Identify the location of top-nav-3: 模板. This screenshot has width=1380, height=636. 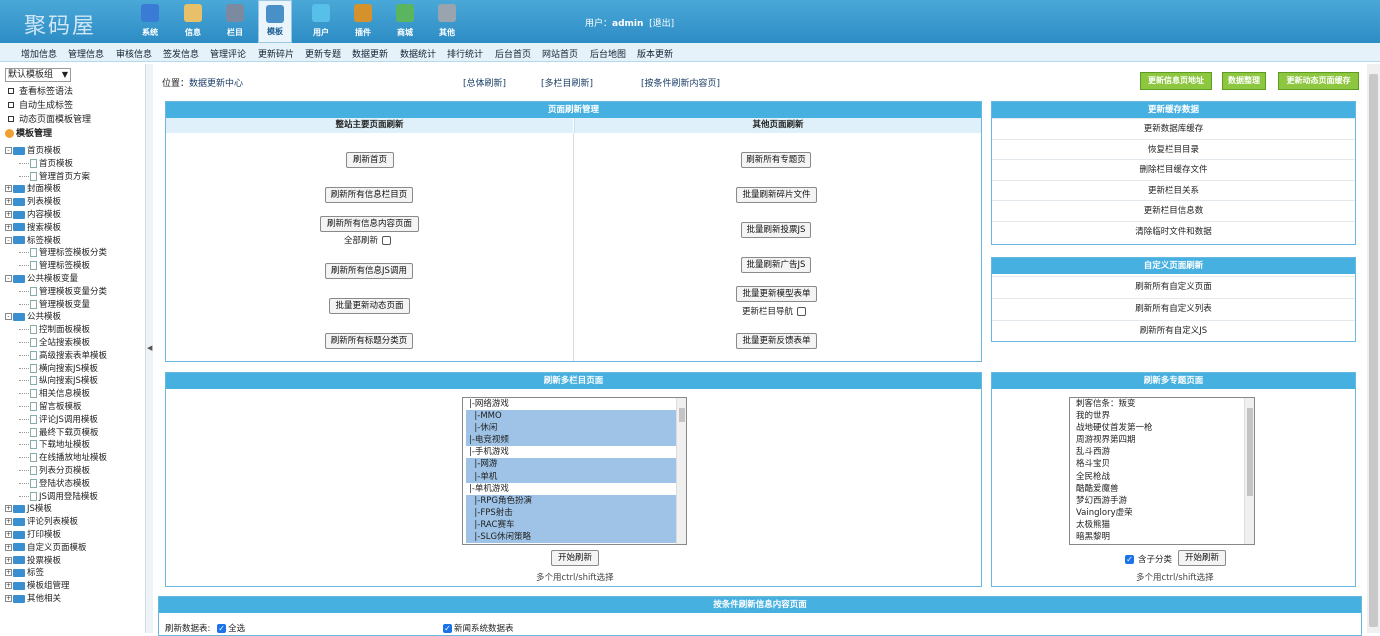
(275, 21).